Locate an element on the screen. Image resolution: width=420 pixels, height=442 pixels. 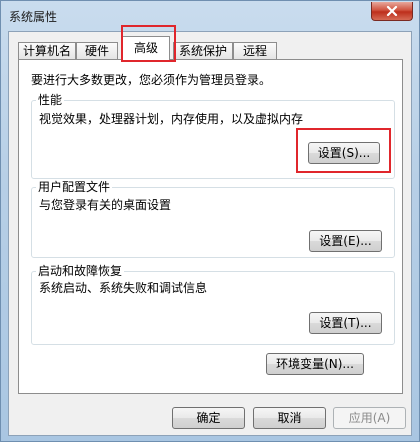
button-label: 取消 is located at coordinates (289, 418).